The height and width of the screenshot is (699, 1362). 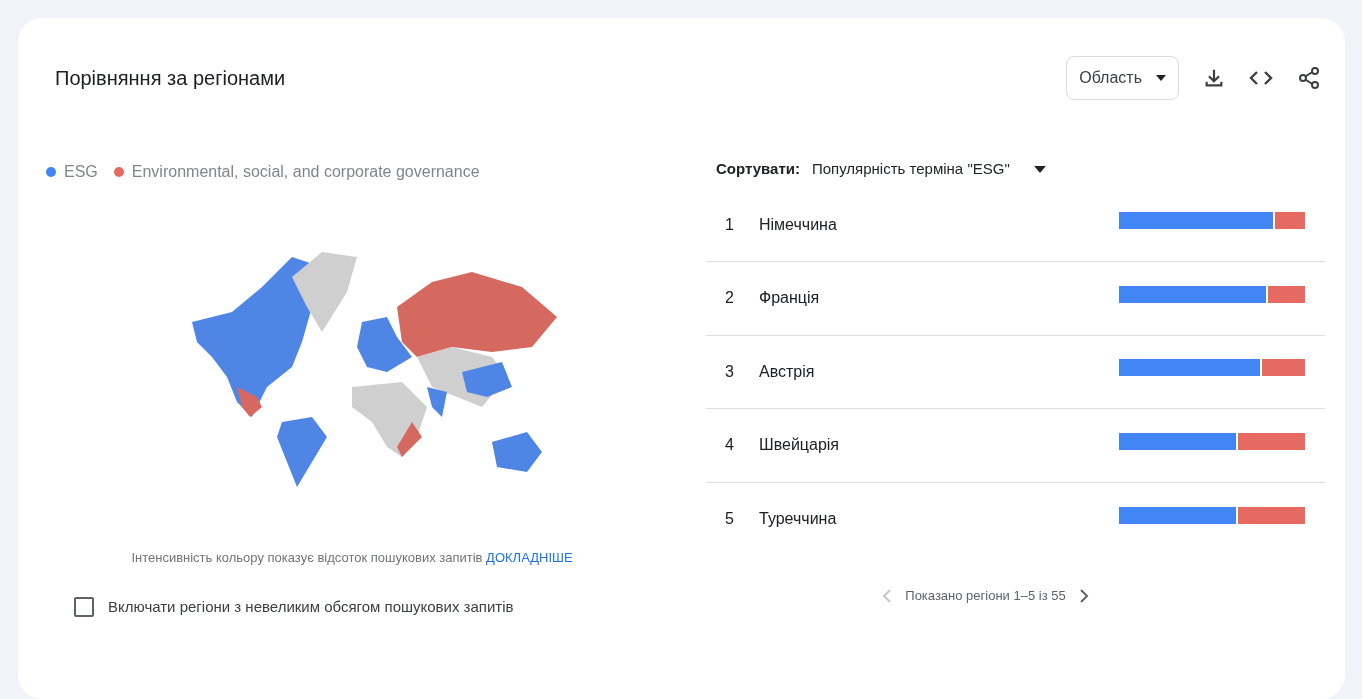 I want to click on rank-number: 5, so click(x=729, y=519).